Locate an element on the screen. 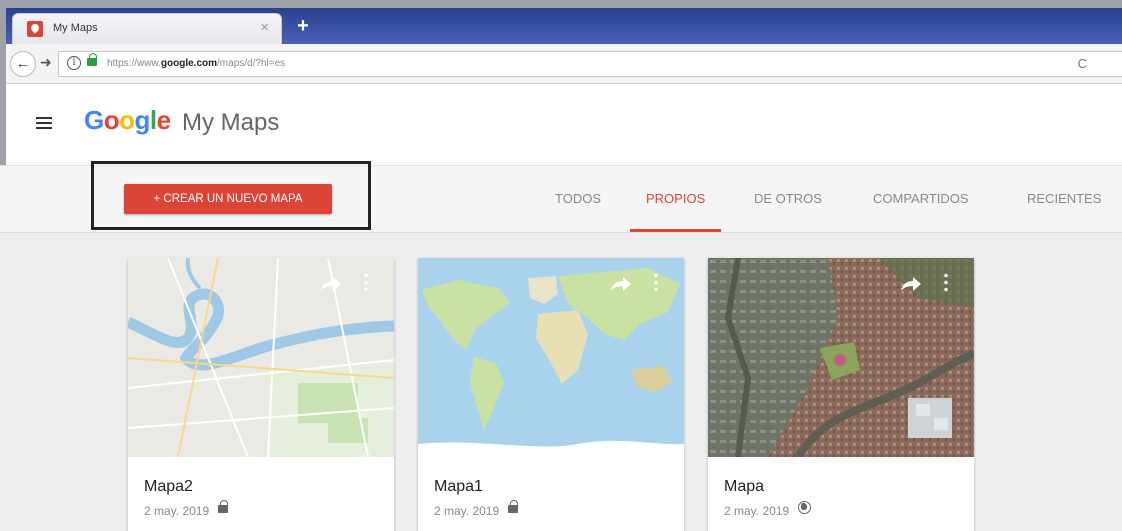 This screenshot has height=531, width=1122. new-tab-button: + is located at coordinates (303, 26).